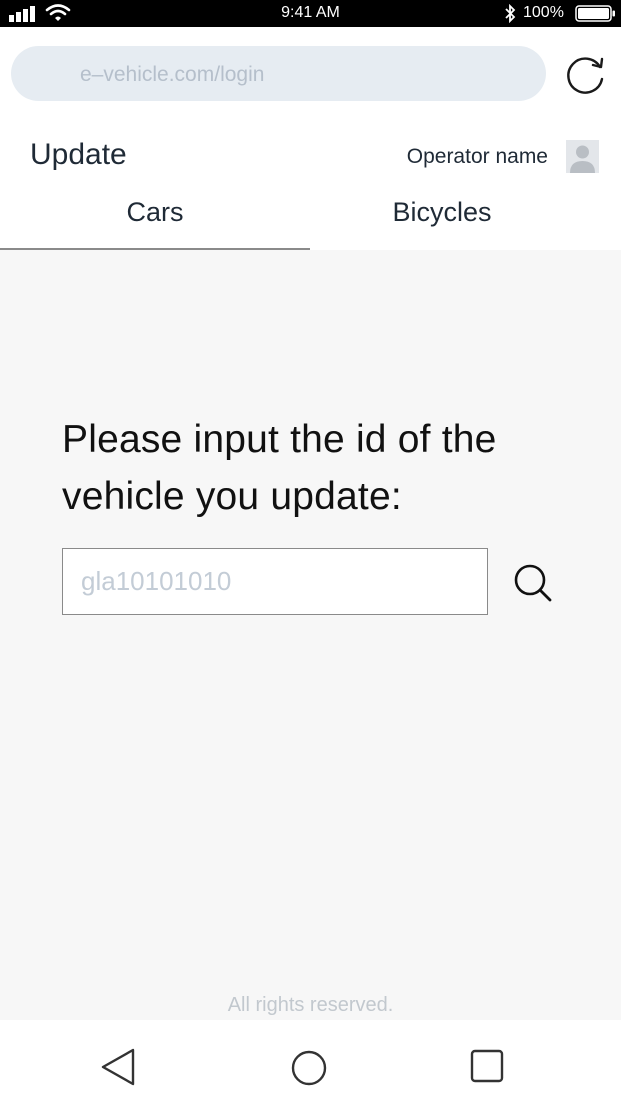  I want to click on tab-bicycles-label: Bicycles, so click(442, 212).